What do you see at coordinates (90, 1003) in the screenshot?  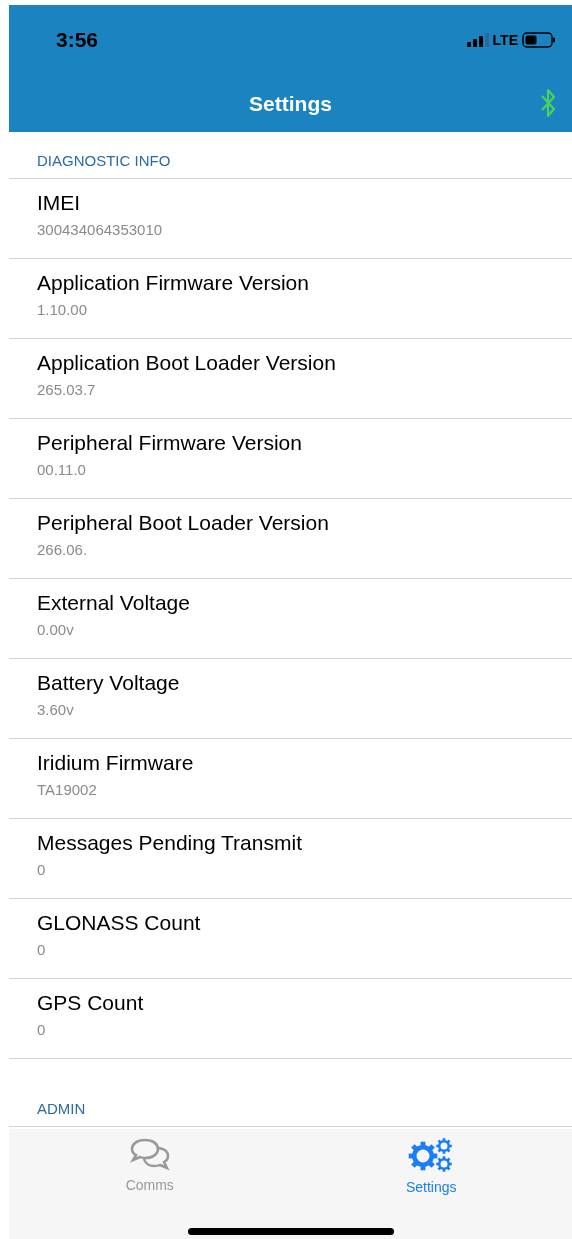 I see `row-title: GPS Count` at bounding box center [90, 1003].